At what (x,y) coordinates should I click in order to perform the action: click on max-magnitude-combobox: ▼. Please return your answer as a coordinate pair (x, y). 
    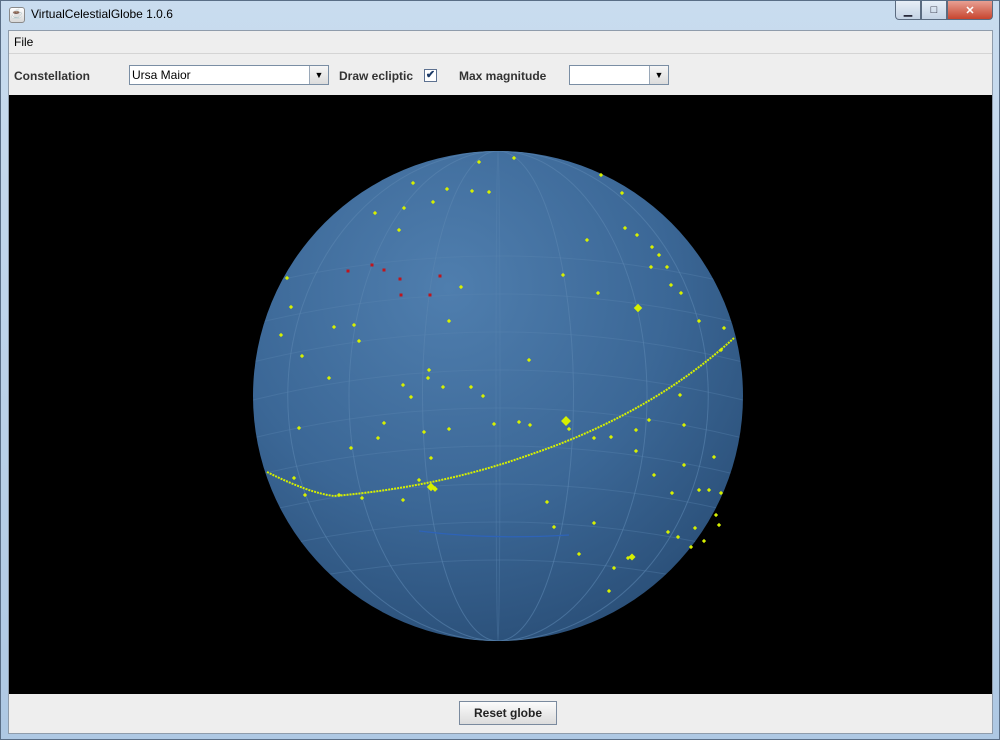
    Looking at the image, I should click on (619, 75).